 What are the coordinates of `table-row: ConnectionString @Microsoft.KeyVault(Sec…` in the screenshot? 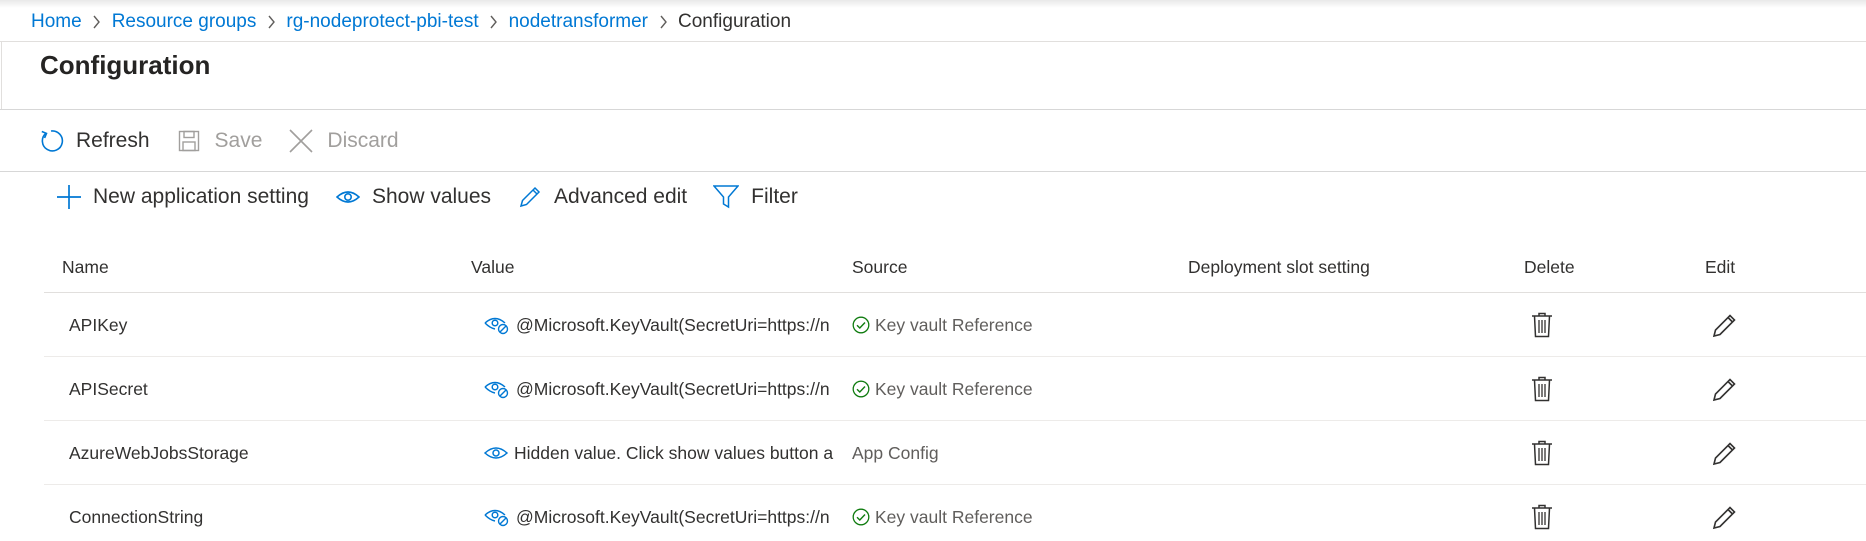 It's located at (955, 513).